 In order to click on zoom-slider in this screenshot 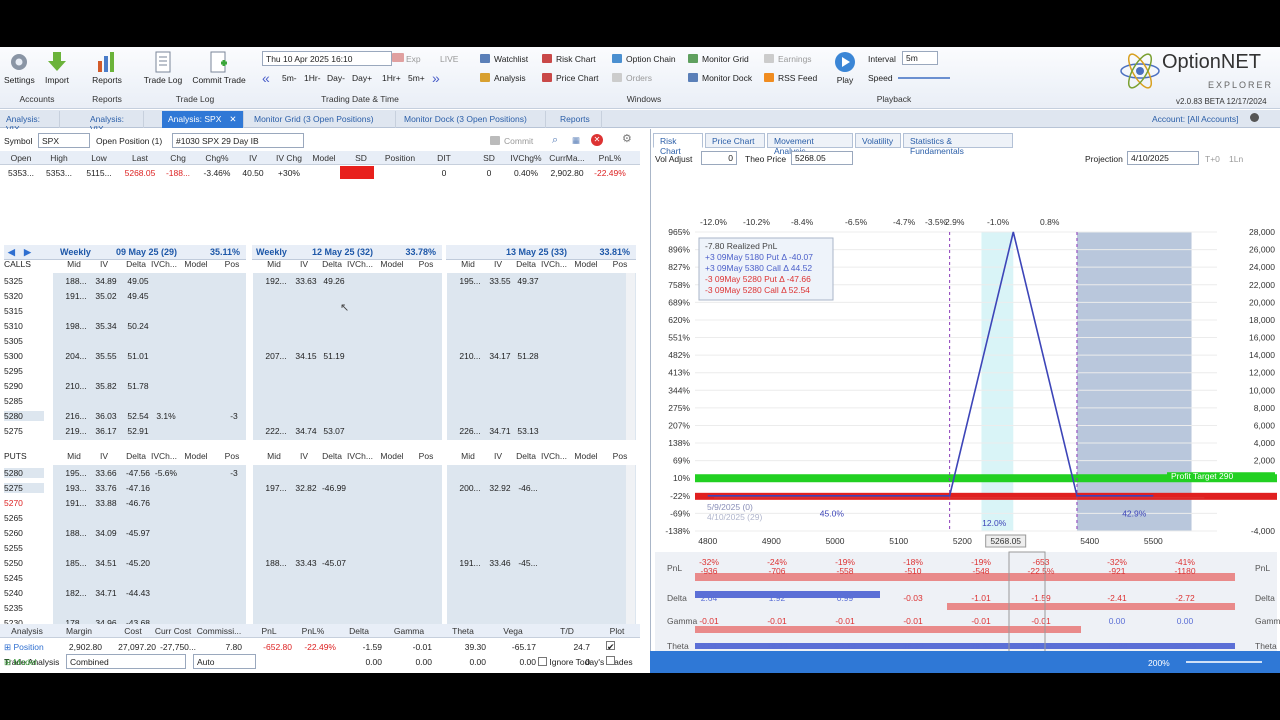, I will do `click(1224, 662)`.